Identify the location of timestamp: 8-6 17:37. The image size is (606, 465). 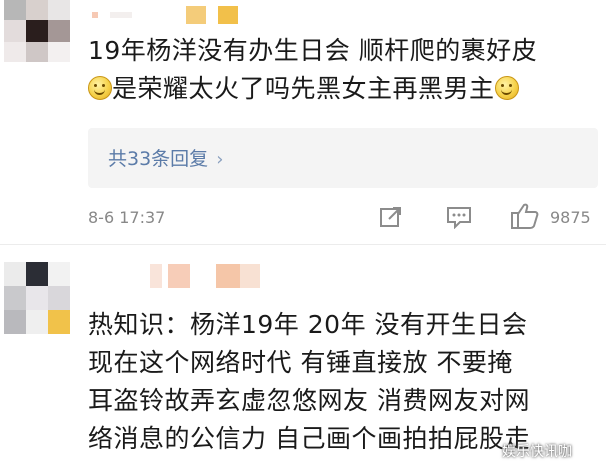
(127, 217).